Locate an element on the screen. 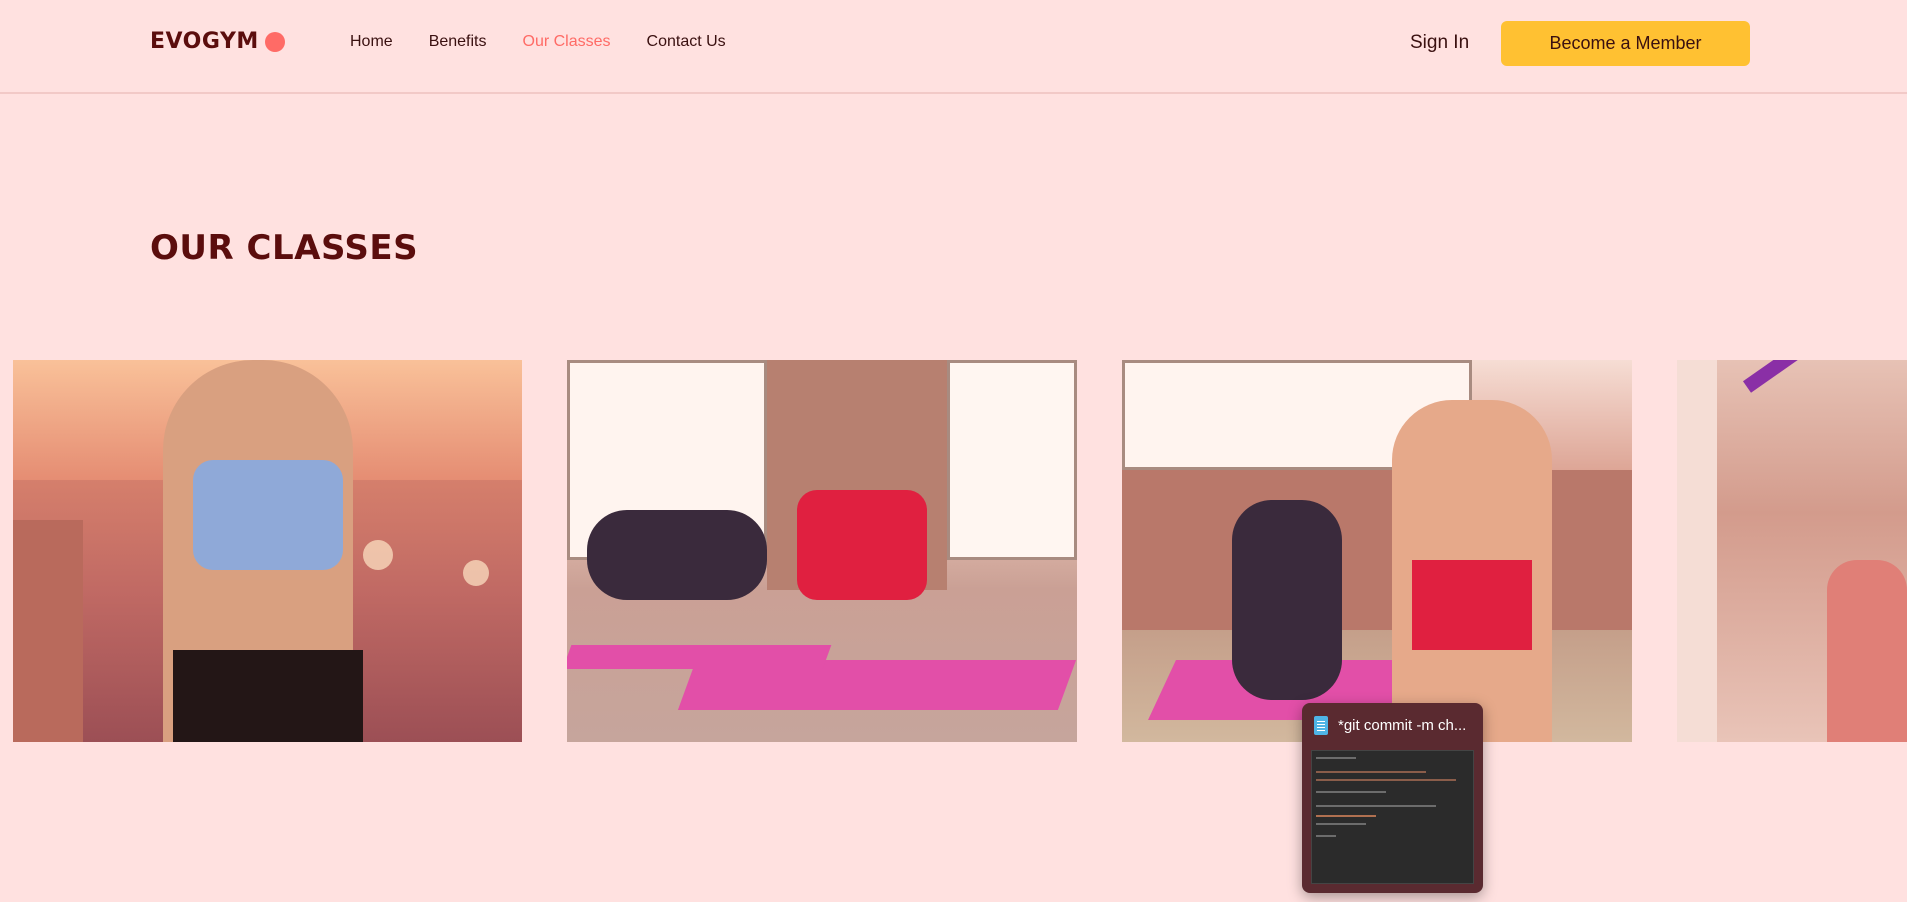  preview-thumbnail is located at coordinates (1392, 817).